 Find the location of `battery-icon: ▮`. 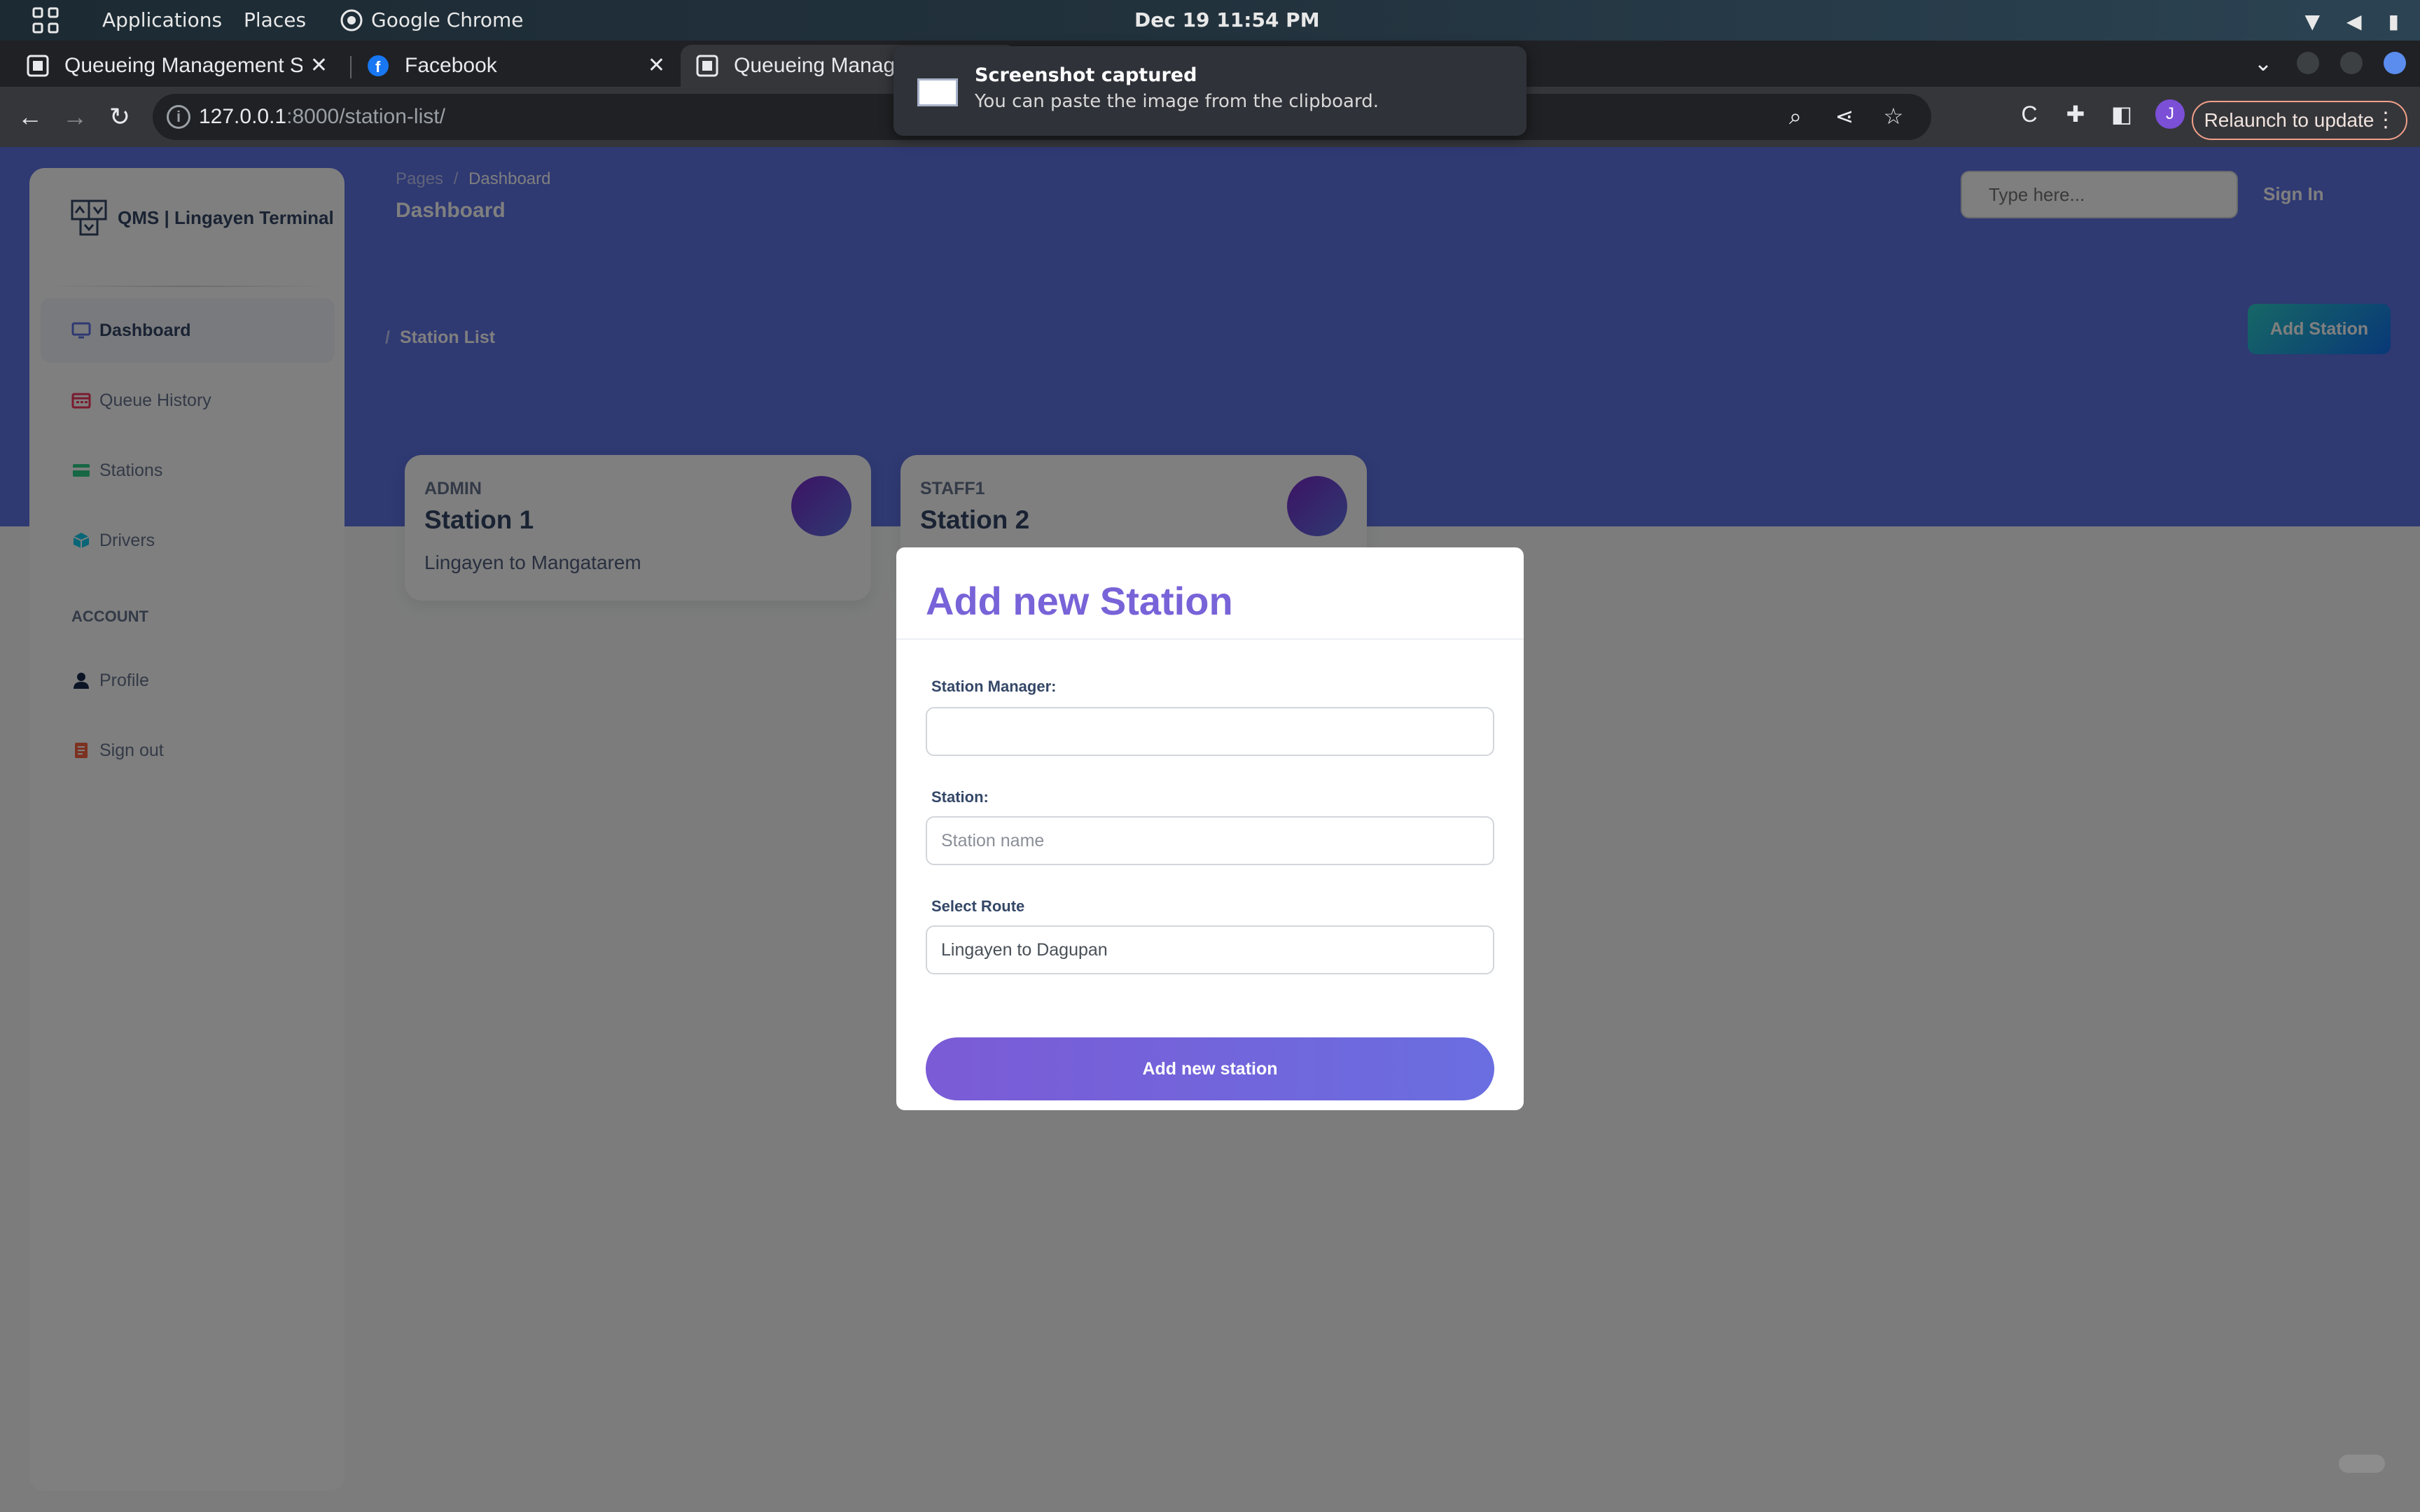

battery-icon: ▮ is located at coordinates (2393, 21).